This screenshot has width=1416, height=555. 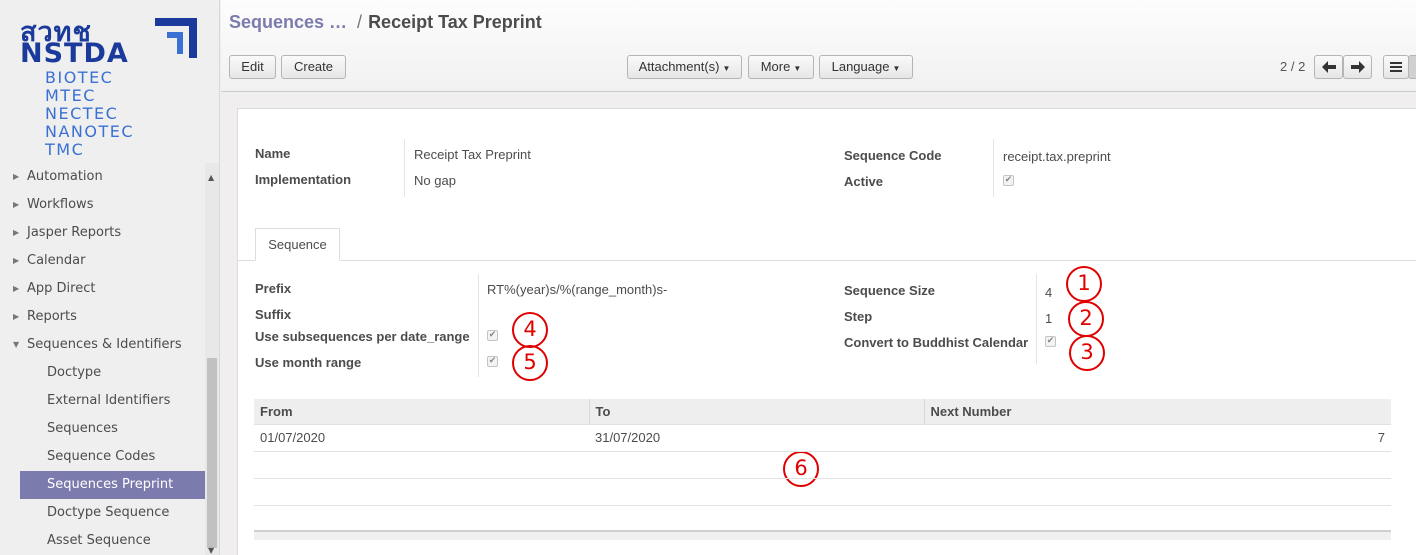 What do you see at coordinates (492, 361) in the screenshot?
I see `use-month-range-checkbox: ✔` at bounding box center [492, 361].